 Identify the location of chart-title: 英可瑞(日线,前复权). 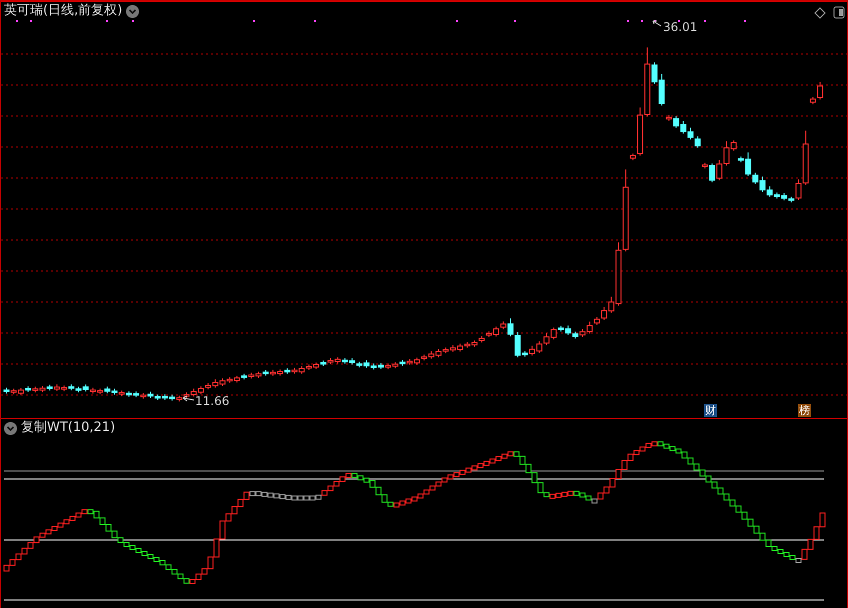
(63, 11).